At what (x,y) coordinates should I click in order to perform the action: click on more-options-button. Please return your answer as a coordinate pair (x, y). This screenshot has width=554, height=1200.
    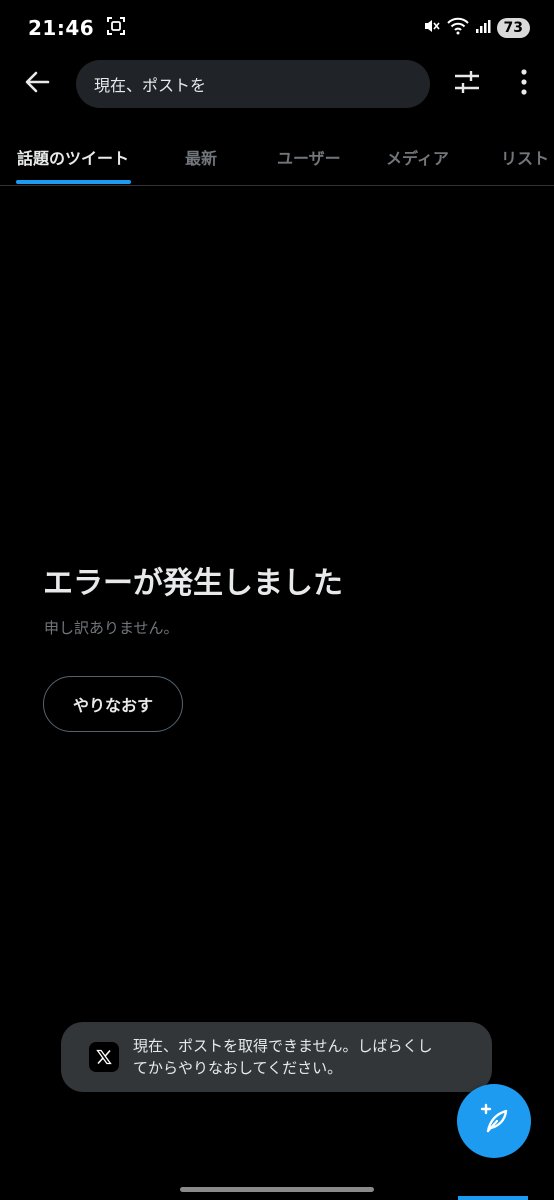
    Looking at the image, I should click on (524, 84).